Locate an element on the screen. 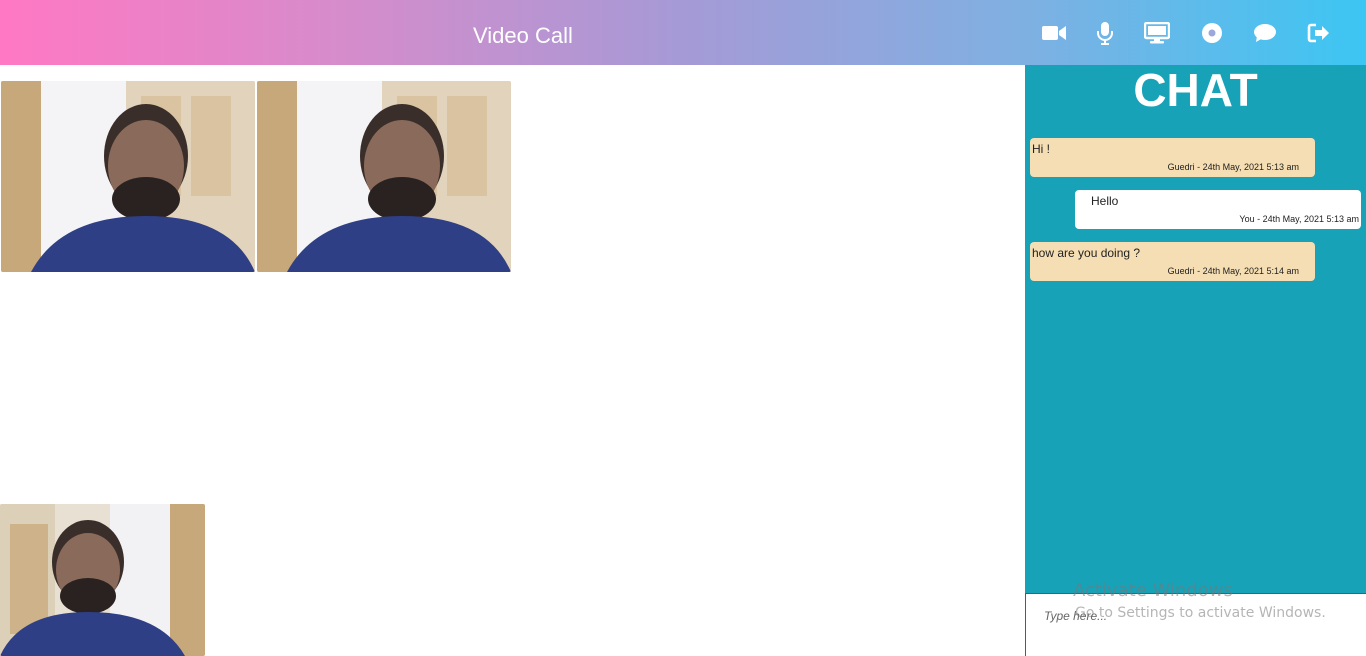 Image resolution: width=1366 pixels, height=656 pixels. microphone-icon is located at coordinates (1105, 33).